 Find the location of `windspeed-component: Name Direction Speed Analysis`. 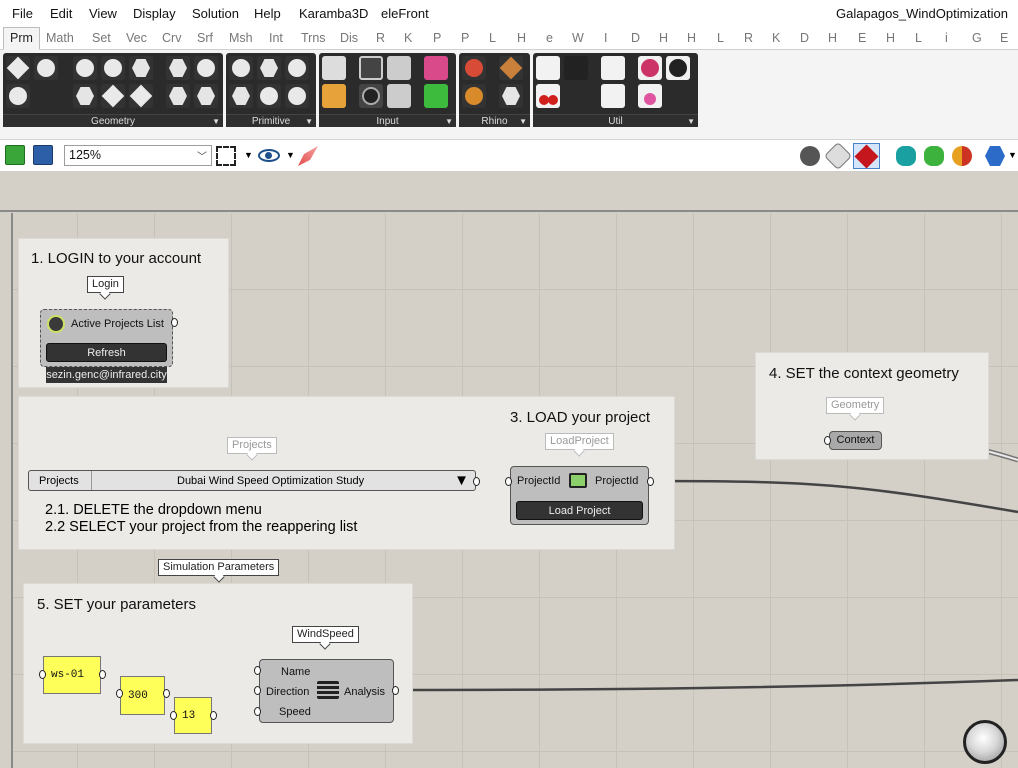

windspeed-component: Name Direction Speed Analysis is located at coordinates (326, 691).